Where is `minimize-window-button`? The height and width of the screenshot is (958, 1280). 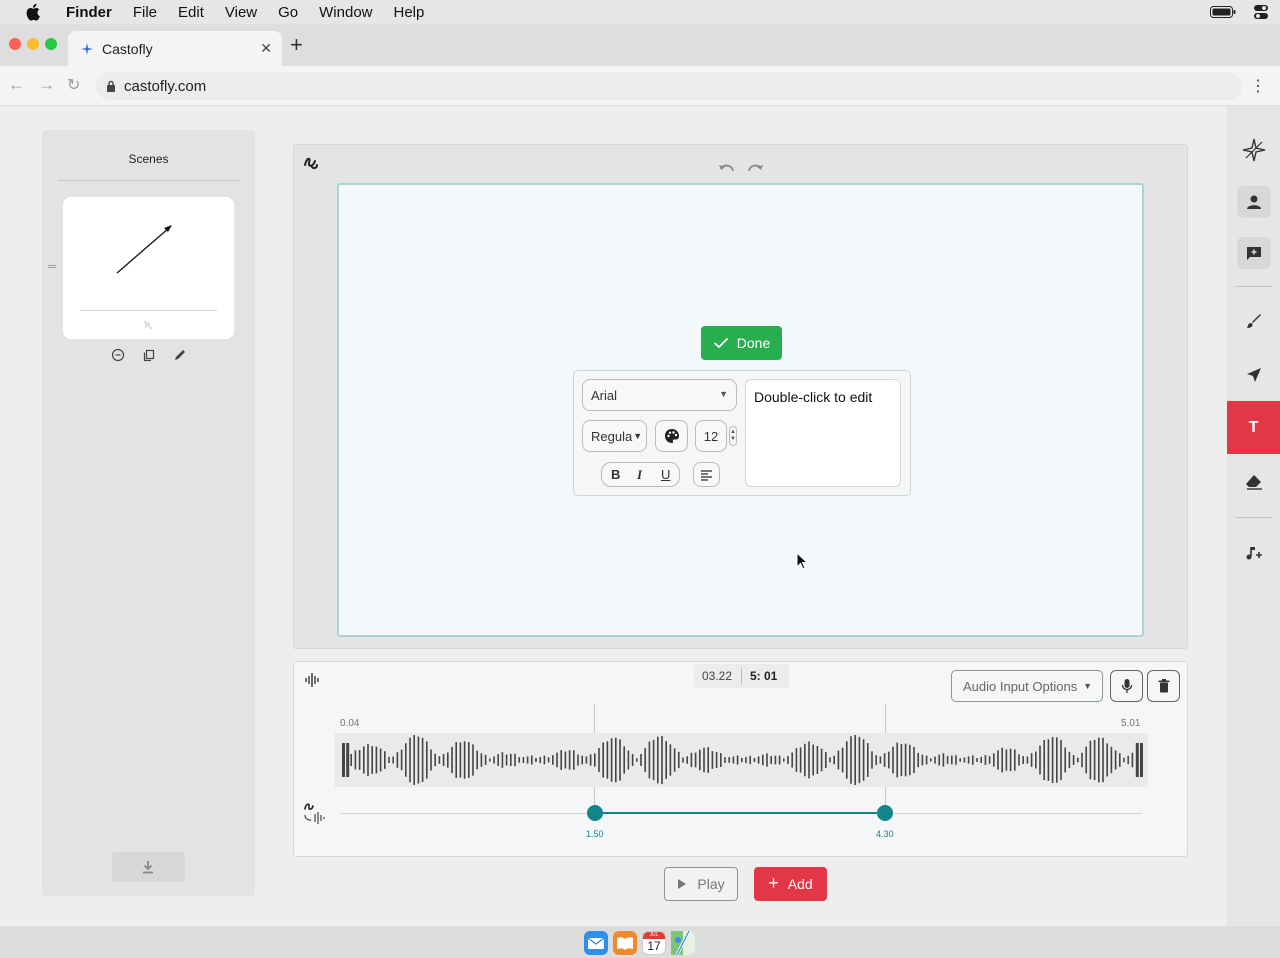 minimize-window-button is located at coordinates (33, 44).